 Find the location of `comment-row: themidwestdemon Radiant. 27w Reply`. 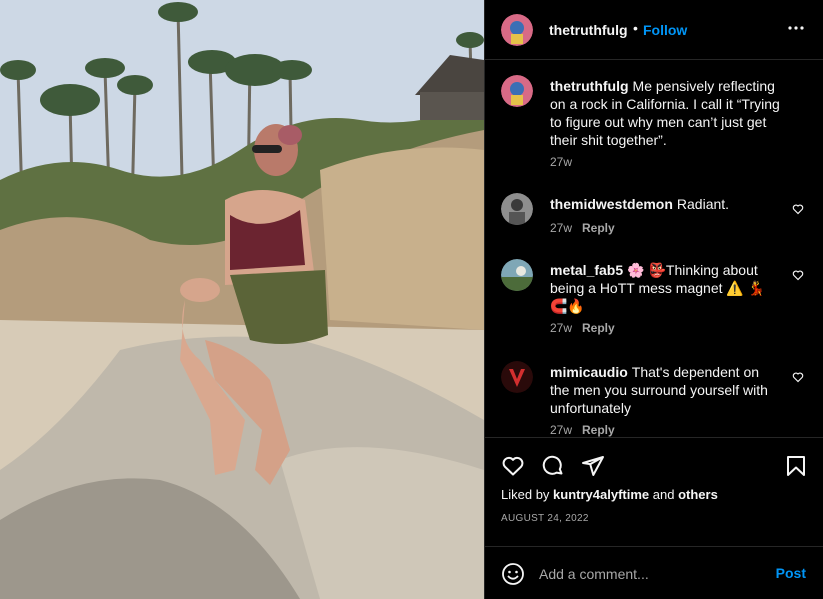

comment-row: themidwestdemon Radiant. 27w Reply is located at coordinates (654, 218).